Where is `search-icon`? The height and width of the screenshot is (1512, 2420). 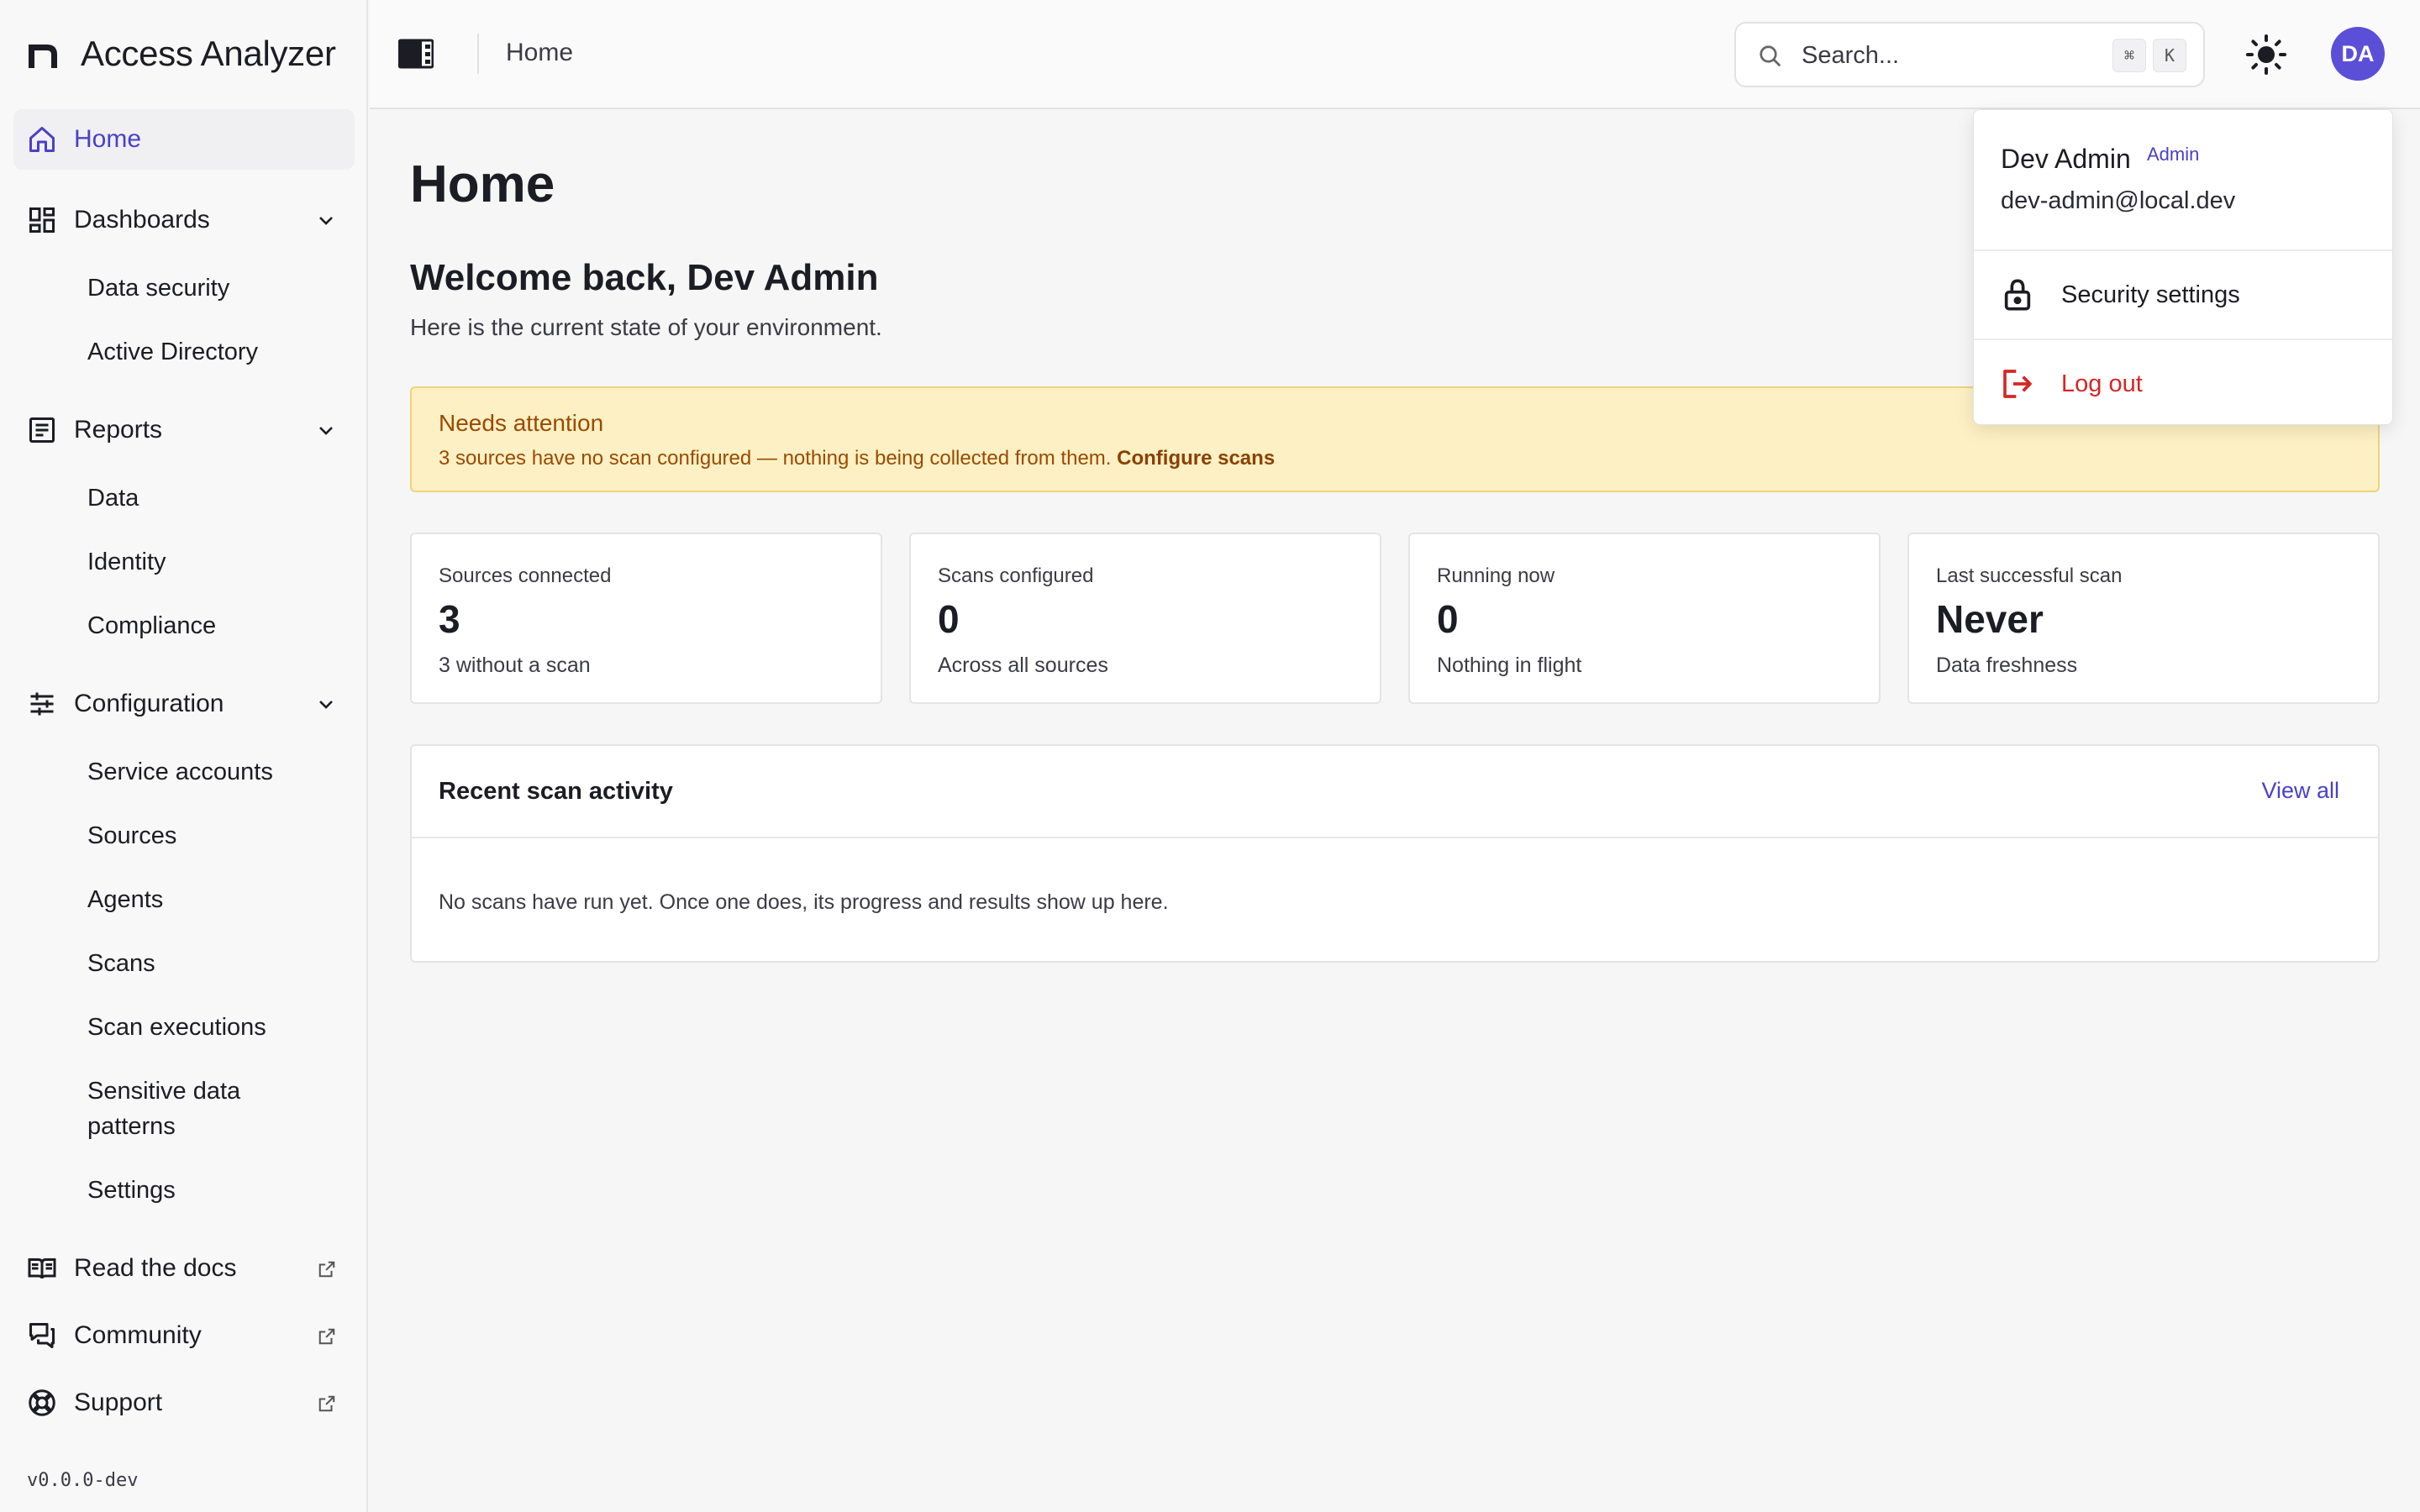 search-icon is located at coordinates (1770, 56).